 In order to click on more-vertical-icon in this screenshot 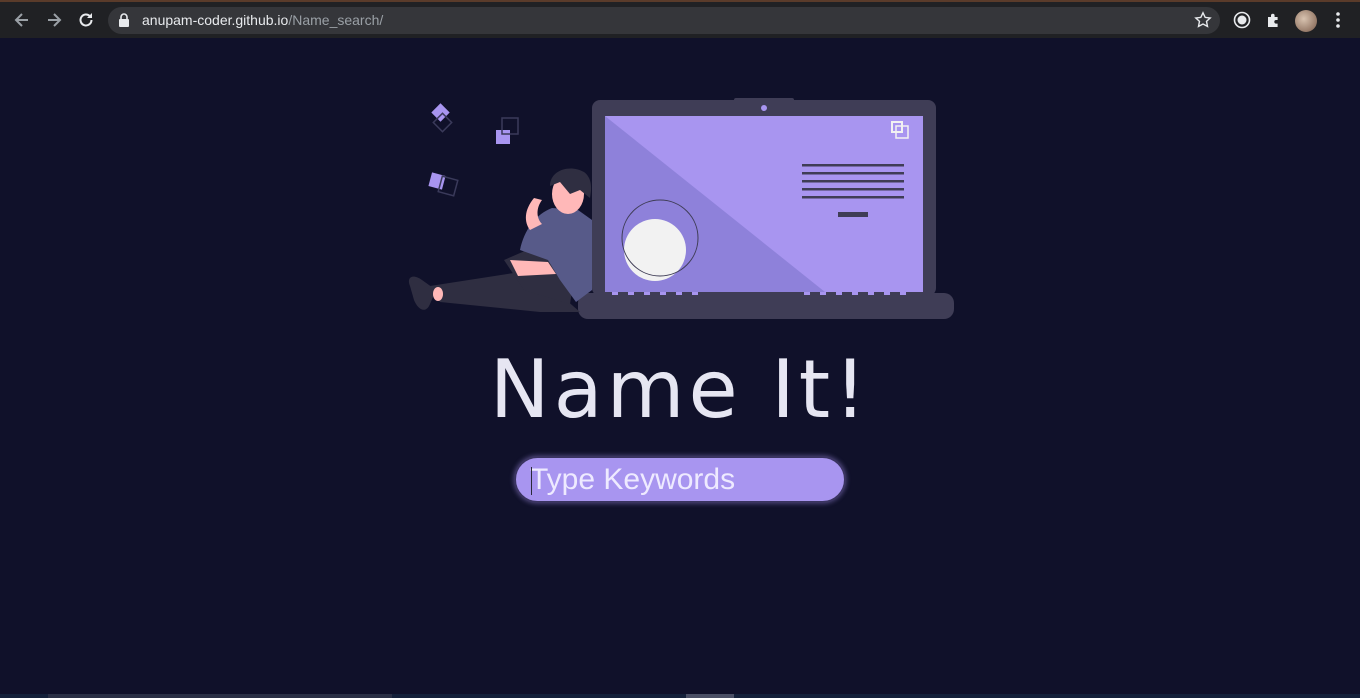, I will do `click(1338, 20)`.